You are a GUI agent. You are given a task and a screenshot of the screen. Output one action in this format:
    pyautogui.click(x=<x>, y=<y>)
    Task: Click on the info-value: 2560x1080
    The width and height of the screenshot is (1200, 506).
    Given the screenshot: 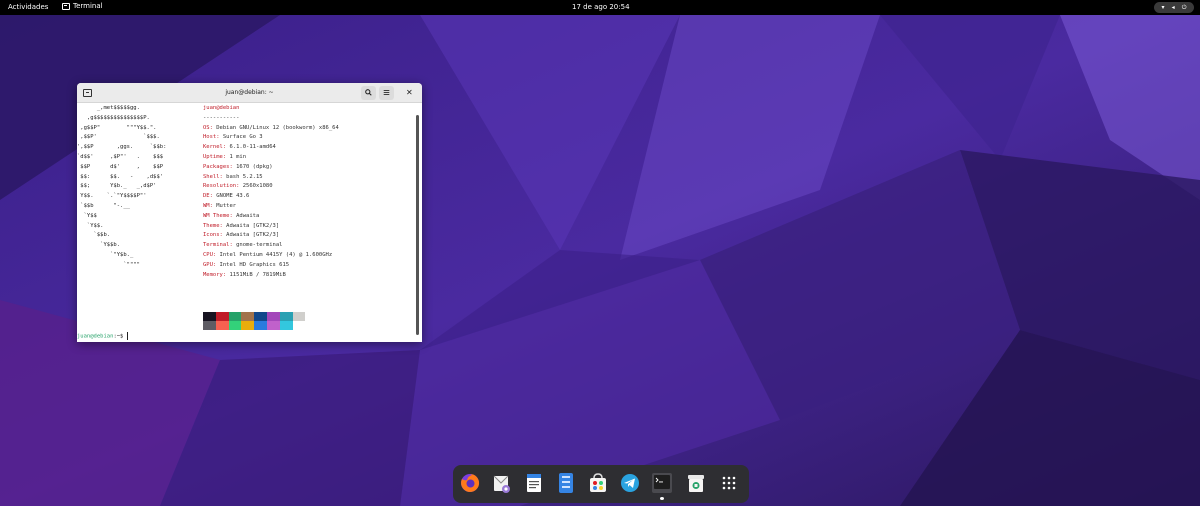 What is the action you would take?
    pyautogui.click(x=256, y=186)
    